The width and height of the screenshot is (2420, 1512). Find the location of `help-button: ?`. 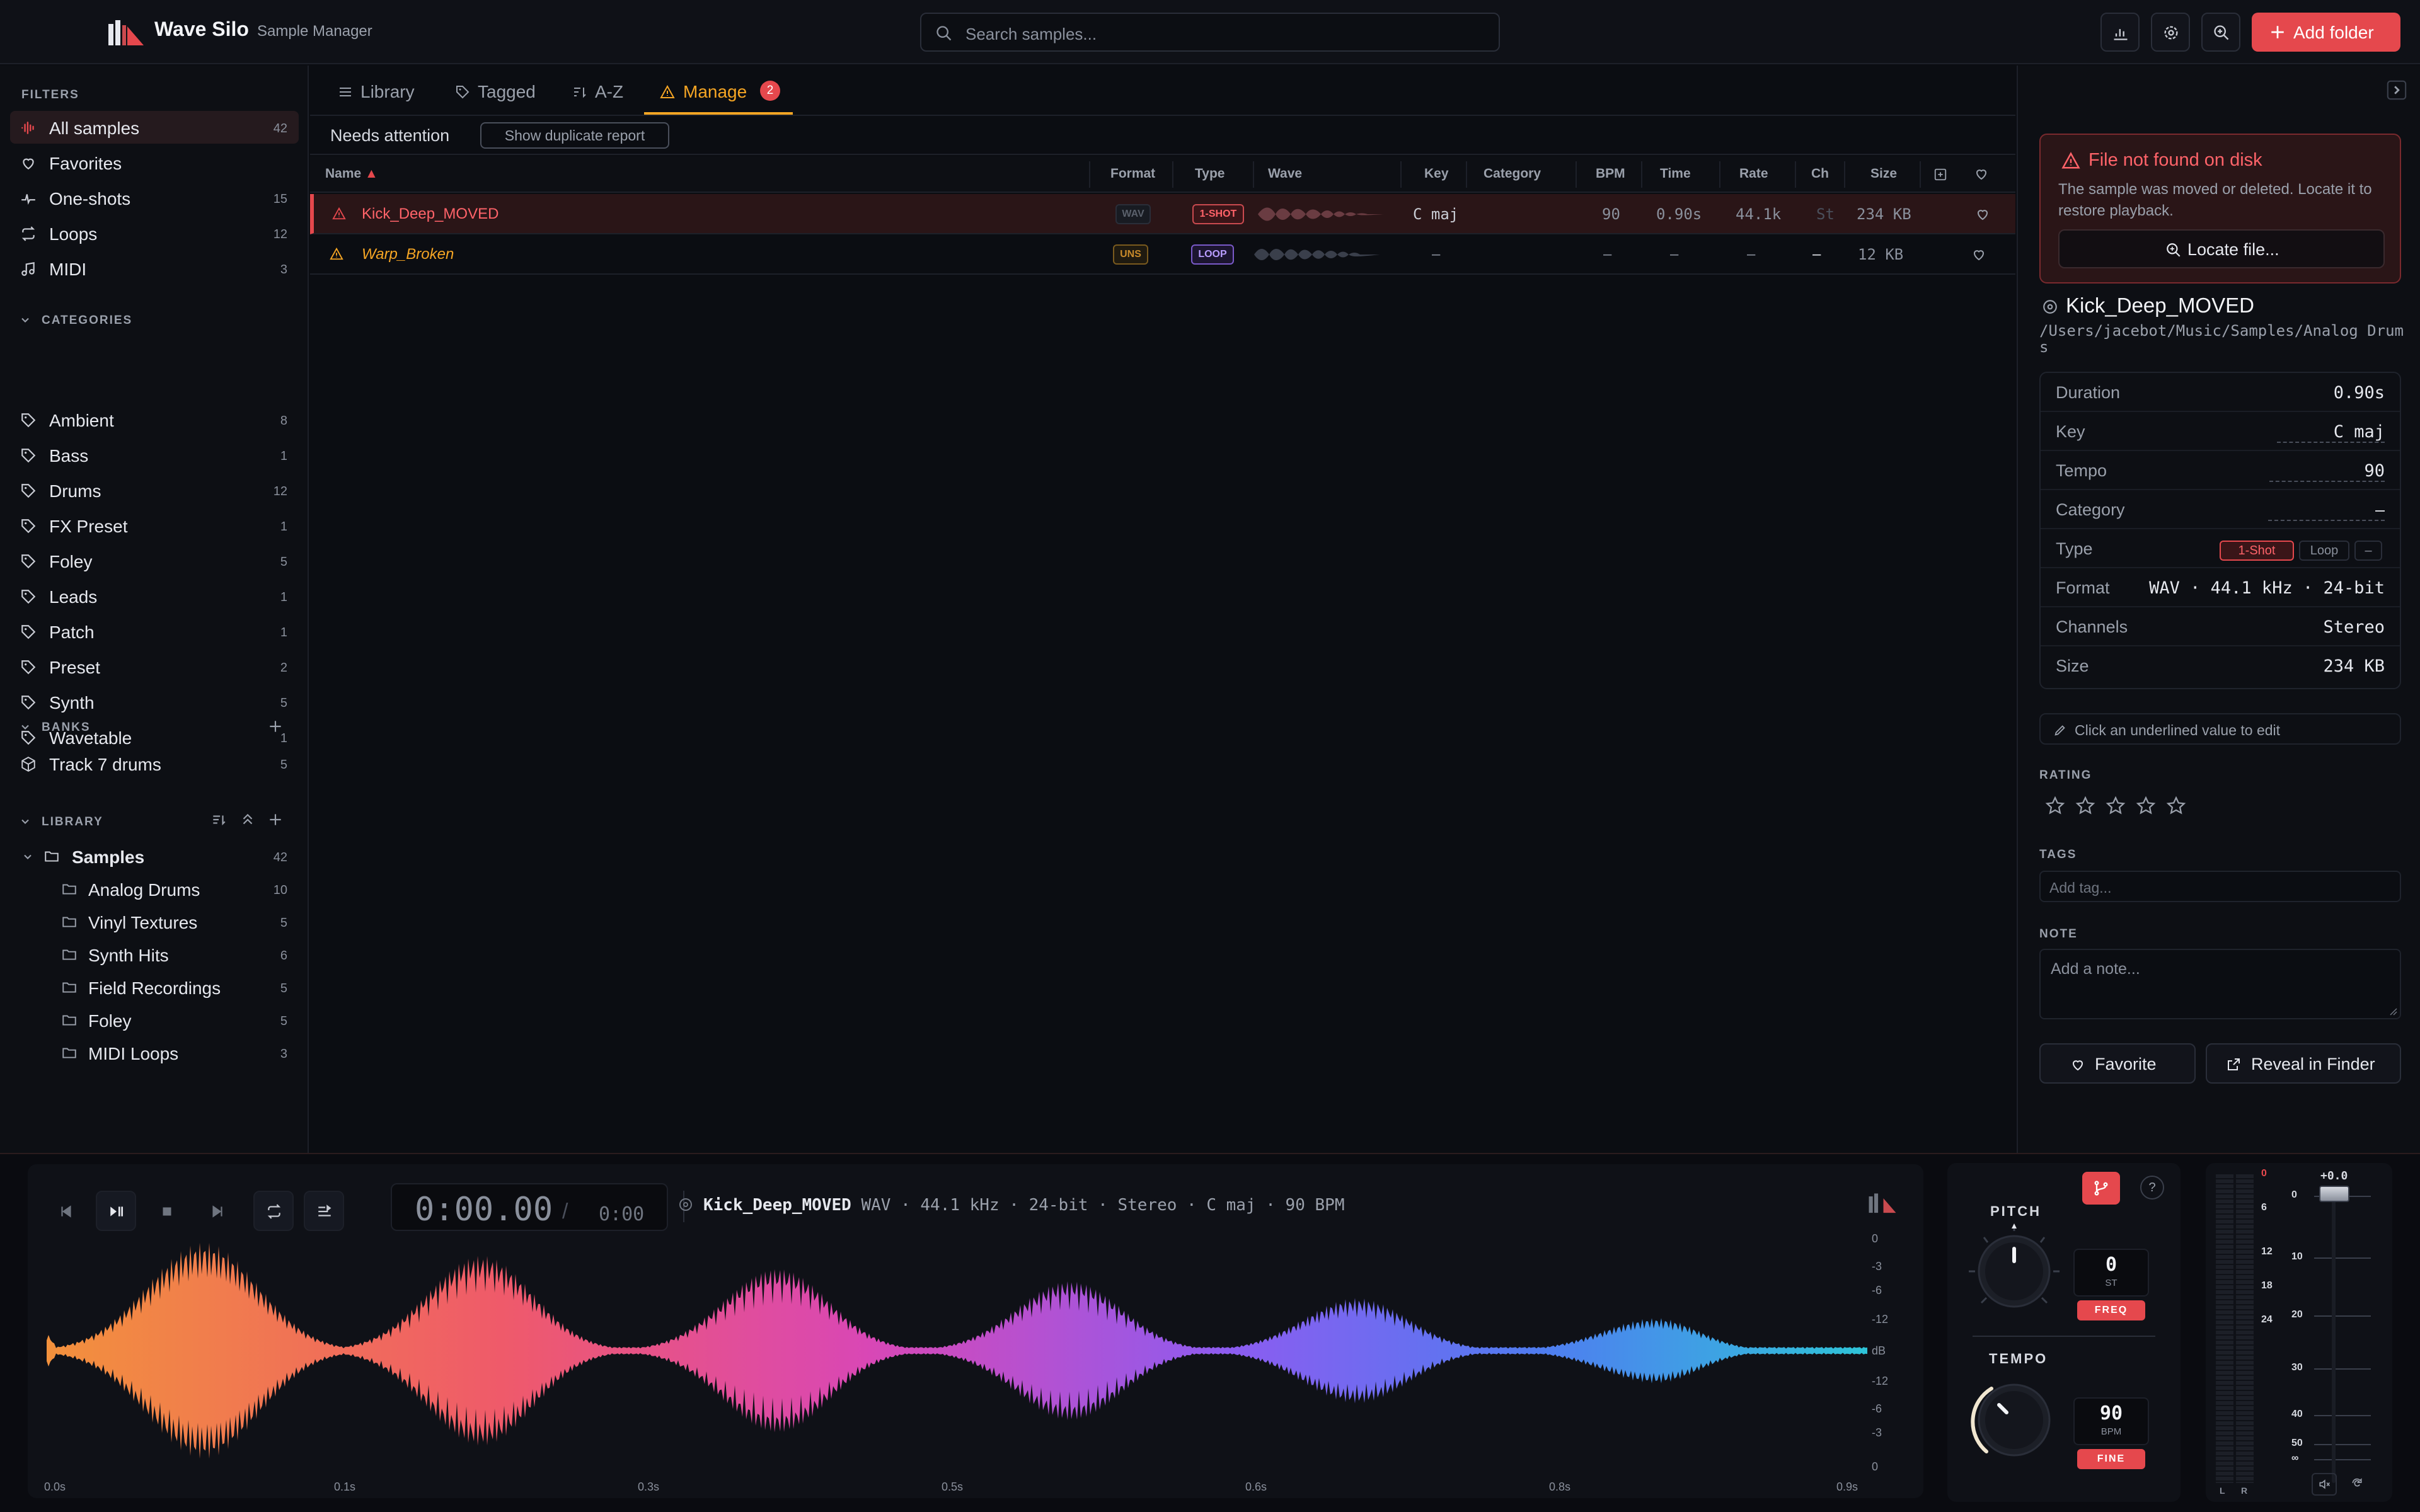

help-button: ? is located at coordinates (2152, 1188).